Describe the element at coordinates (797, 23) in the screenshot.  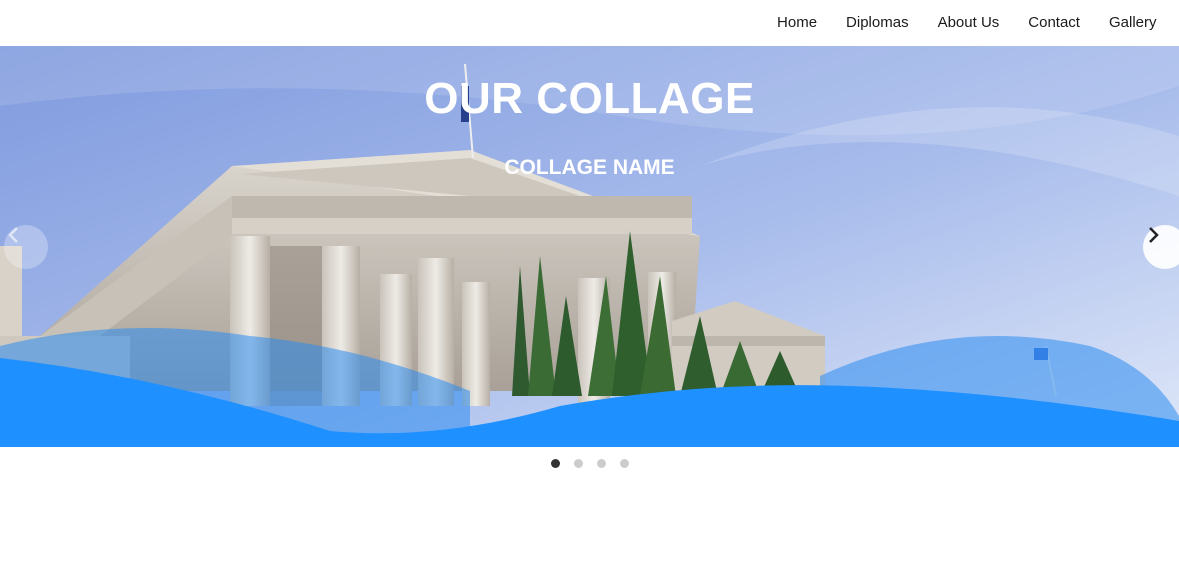
I see `nav-home-link: Home` at that location.